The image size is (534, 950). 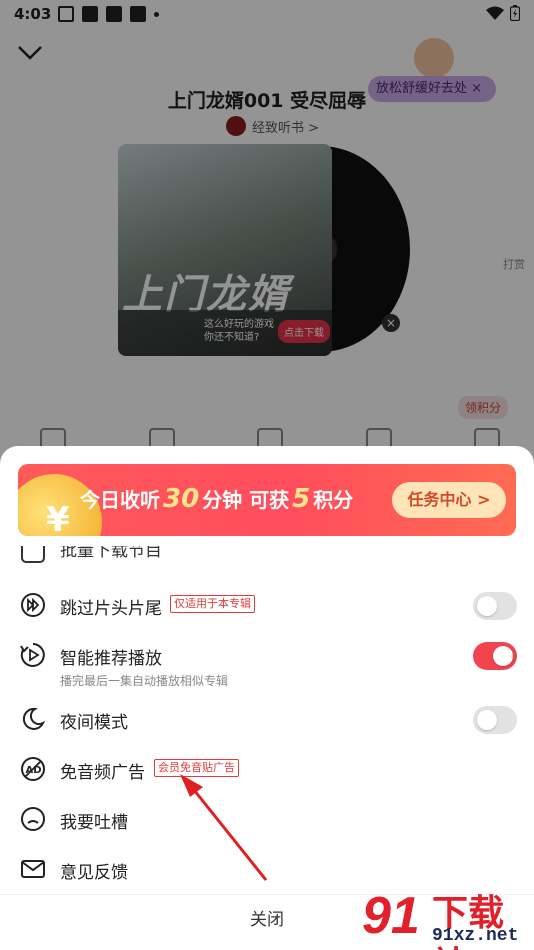 I want to click on setting-complain: 我要吐槽, so click(x=267, y=820).